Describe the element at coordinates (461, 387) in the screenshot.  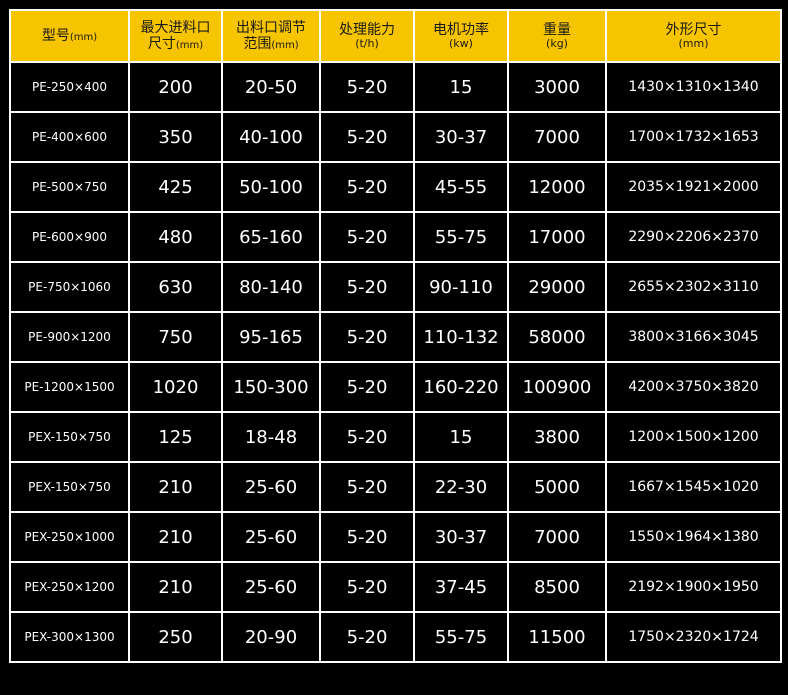
I see `cell-motor-power: 160-220` at that location.